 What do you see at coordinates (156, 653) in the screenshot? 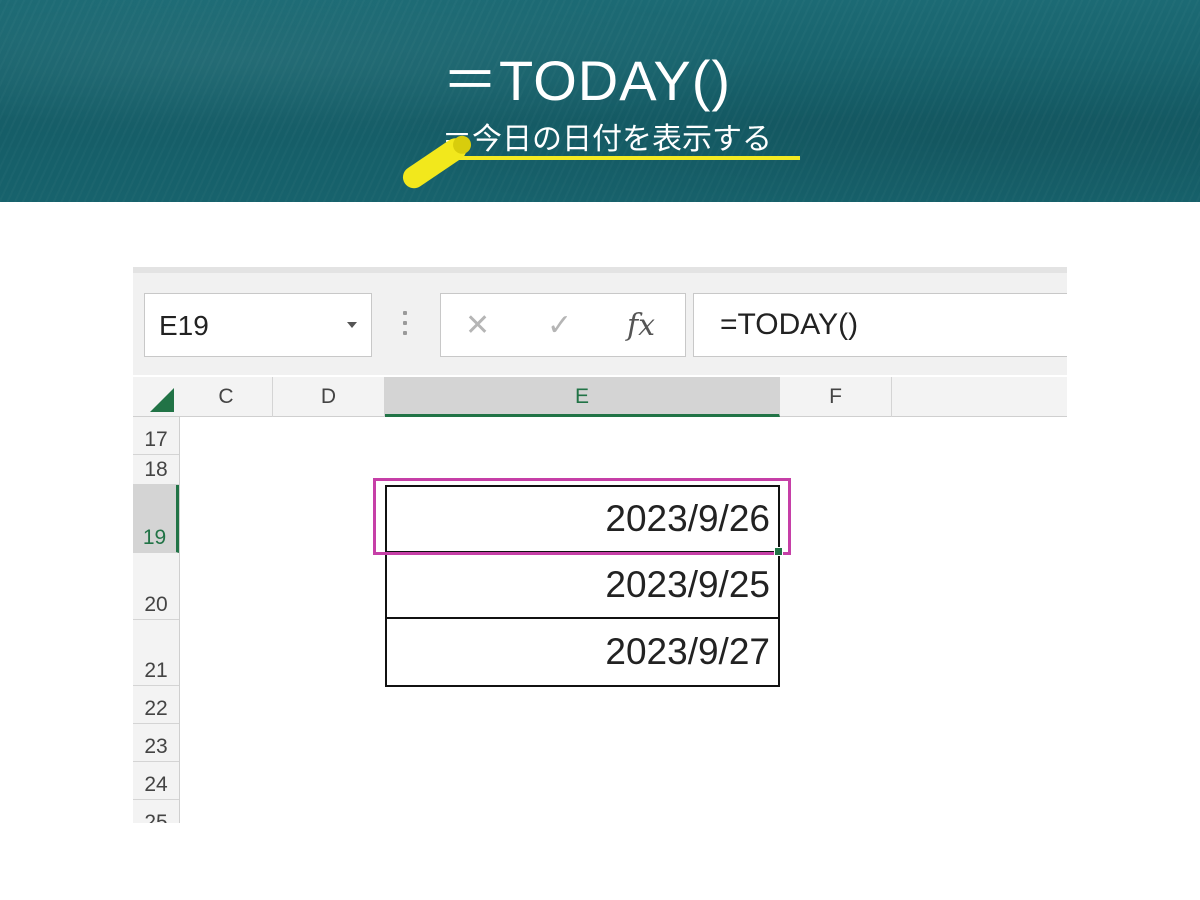
I see `row-header-21: 21` at bounding box center [156, 653].